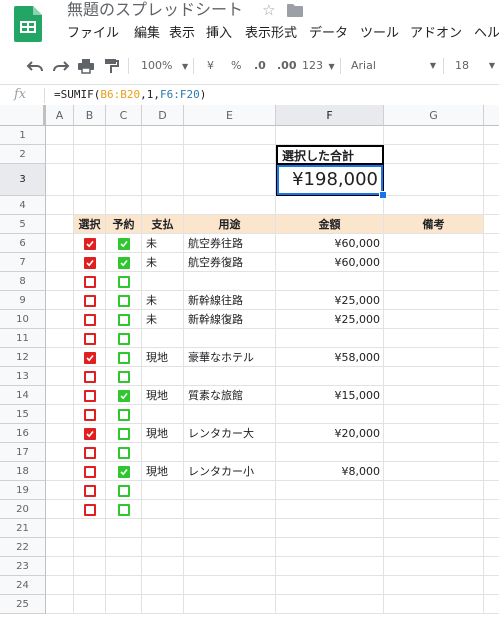  I want to click on table-header-note: 備考, so click(434, 224).